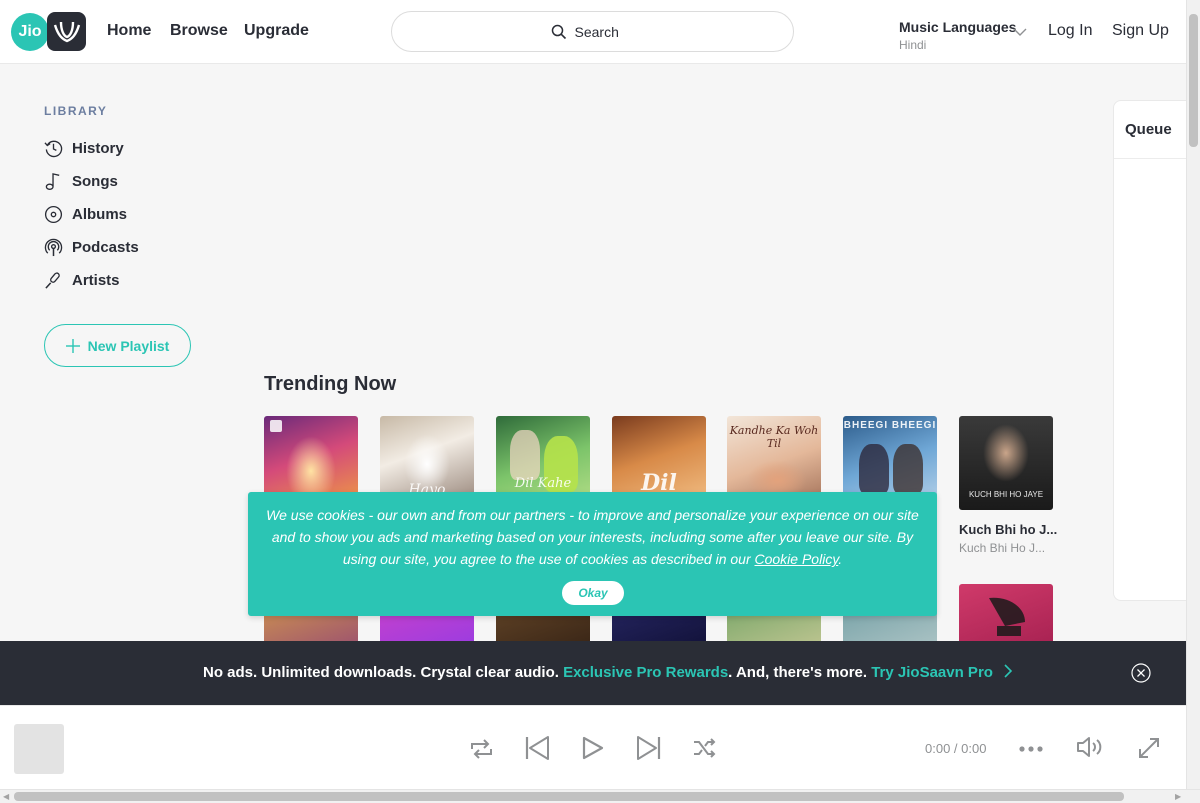  What do you see at coordinates (76, 111) in the screenshot?
I see `library-label: LIBRARY` at bounding box center [76, 111].